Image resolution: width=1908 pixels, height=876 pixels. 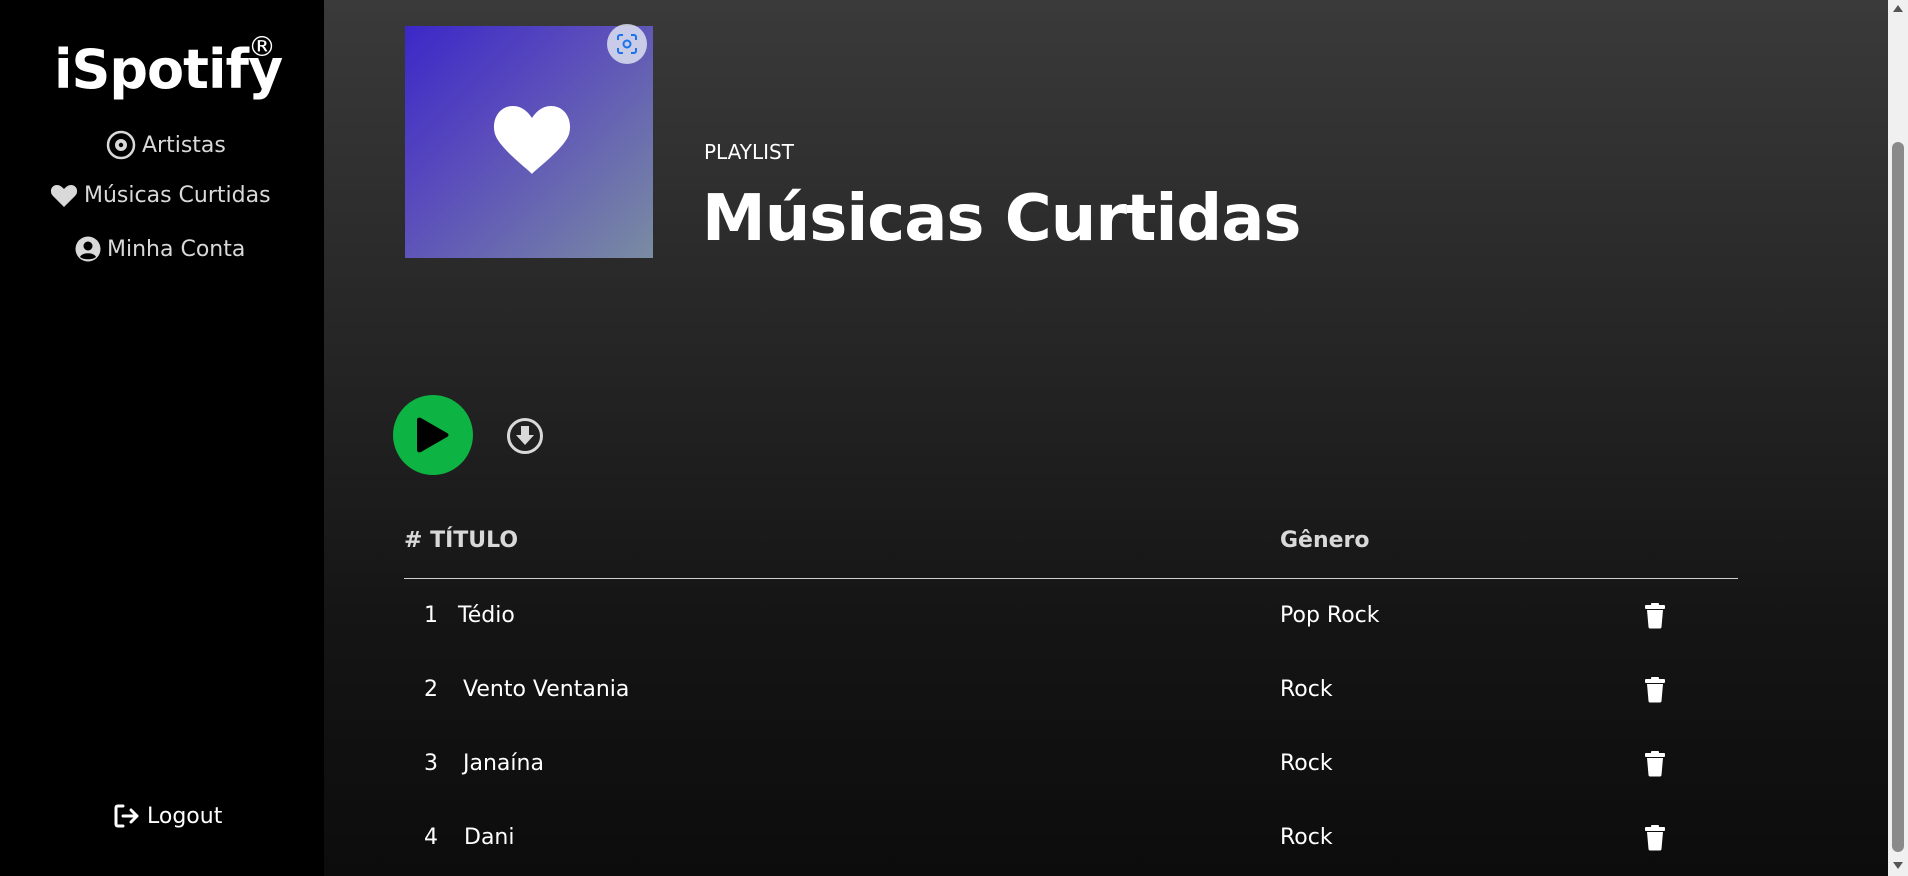 I want to click on track-title: Tédio, so click(x=486, y=615).